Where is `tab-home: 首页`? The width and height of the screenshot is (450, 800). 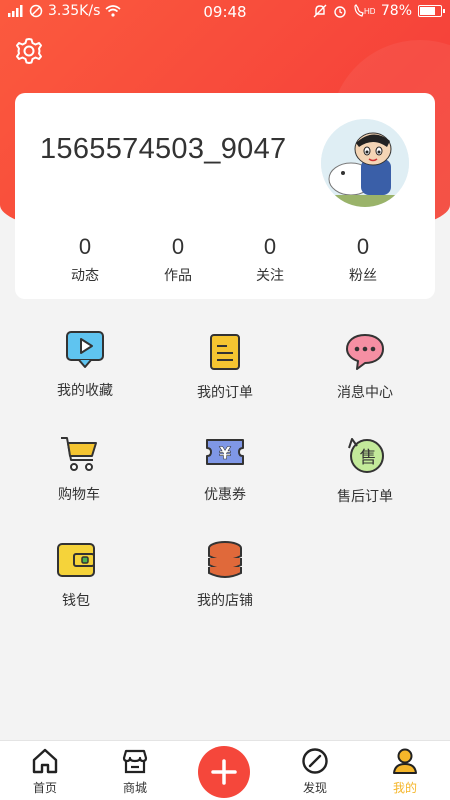 tab-home: 首页 is located at coordinates (45, 771).